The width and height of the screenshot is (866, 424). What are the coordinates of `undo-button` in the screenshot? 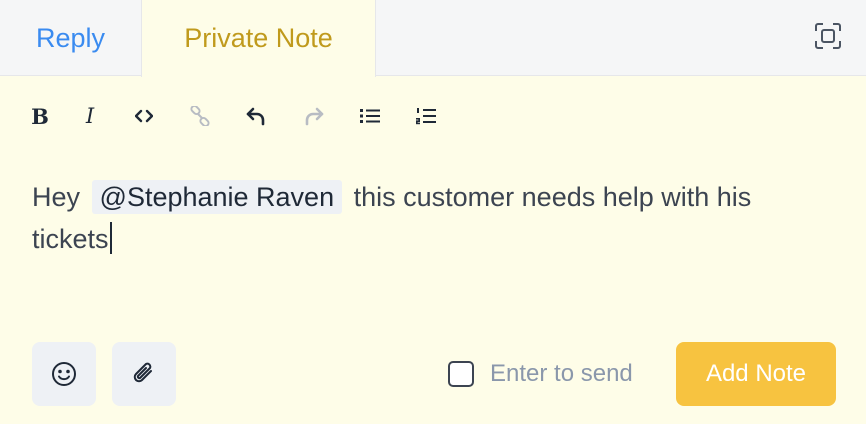 It's located at (256, 116).